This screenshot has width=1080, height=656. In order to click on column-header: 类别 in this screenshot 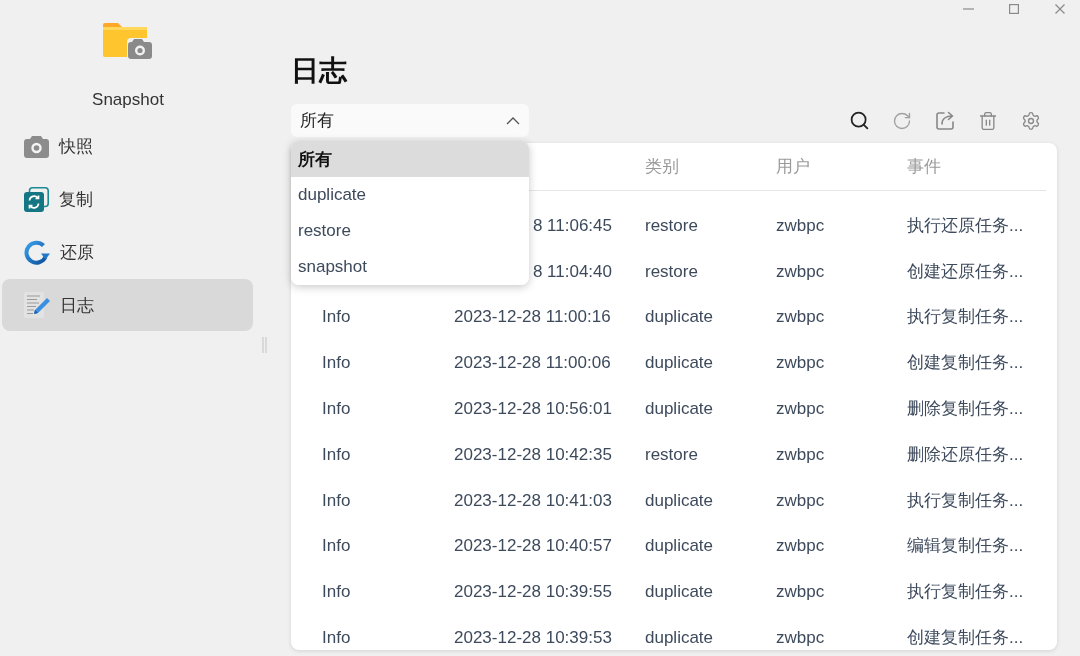, I will do `click(662, 166)`.